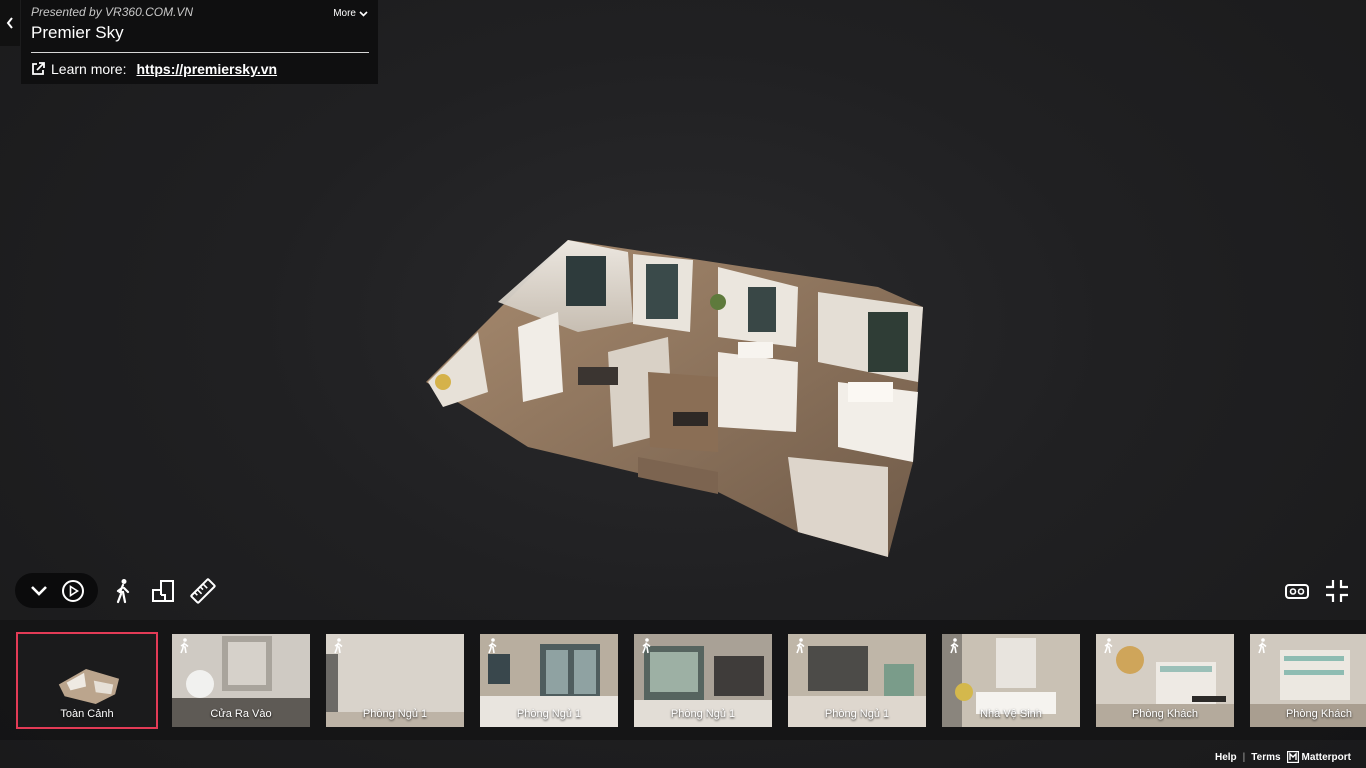 This screenshot has width=1366, height=768. I want to click on thumbnail-living-room-a: Phòng Khách, so click(1165, 680).